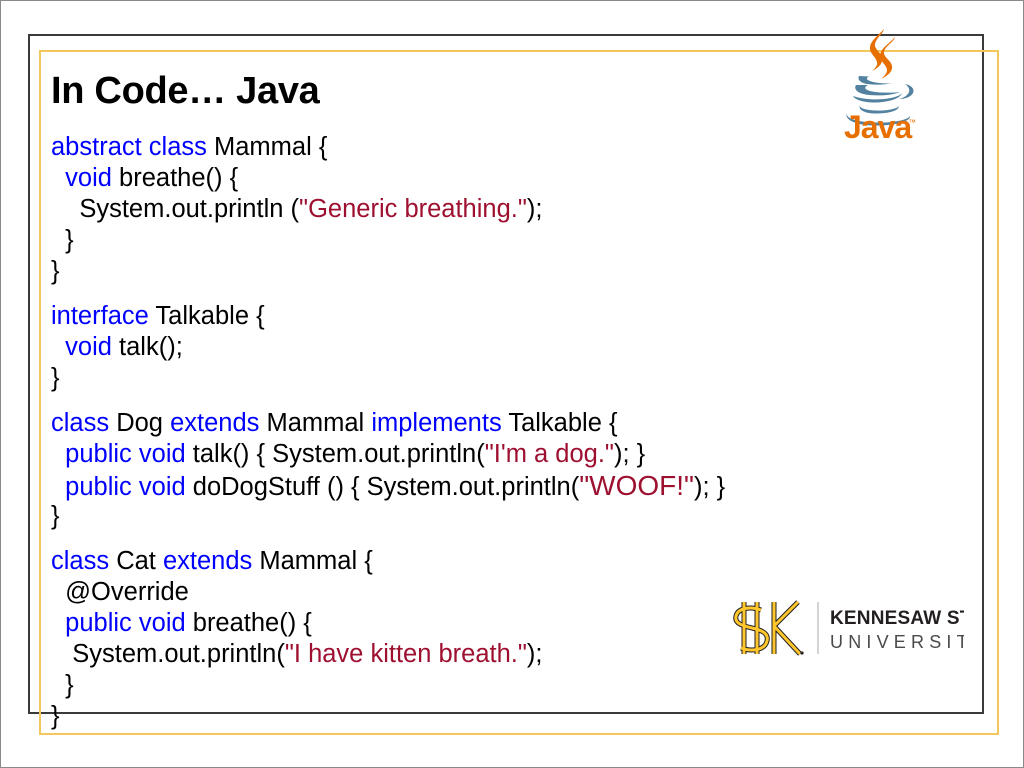 The width and height of the screenshot is (1024, 768). Describe the element at coordinates (501, 178) in the screenshot. I see `code-line: void breathe() {` at that location.